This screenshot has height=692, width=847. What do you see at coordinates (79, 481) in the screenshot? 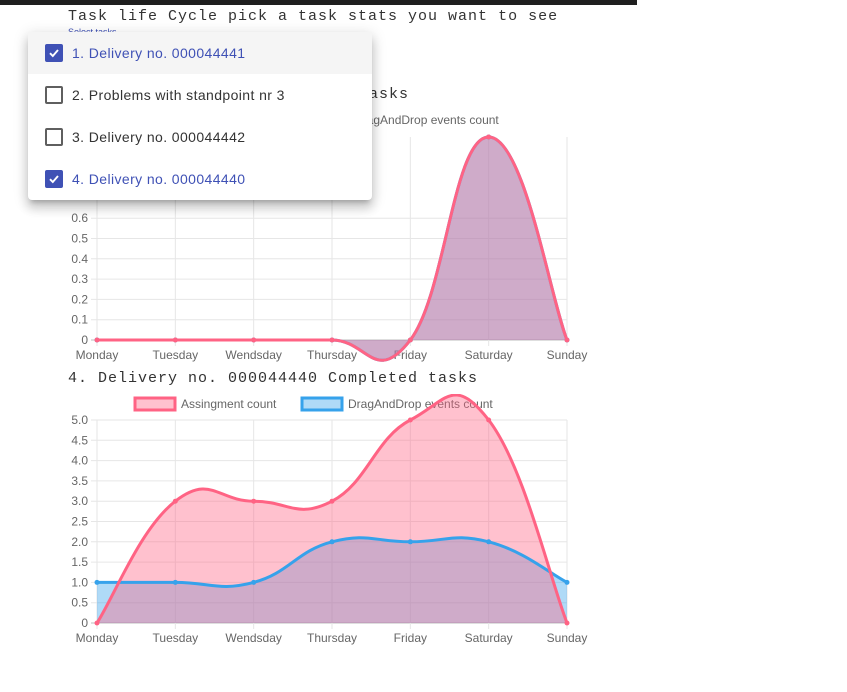
I see `y-tick-label: 3.5` at bounding box center [79, 481].